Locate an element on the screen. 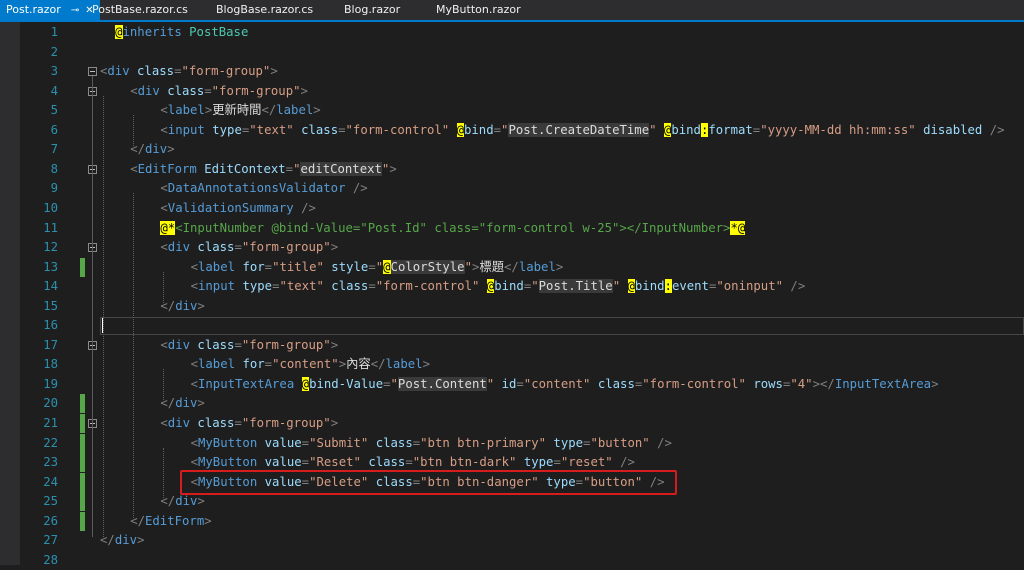 The height and width of the screenshot is (570, 1024). code-token: for is located at coordinates (253, 266).